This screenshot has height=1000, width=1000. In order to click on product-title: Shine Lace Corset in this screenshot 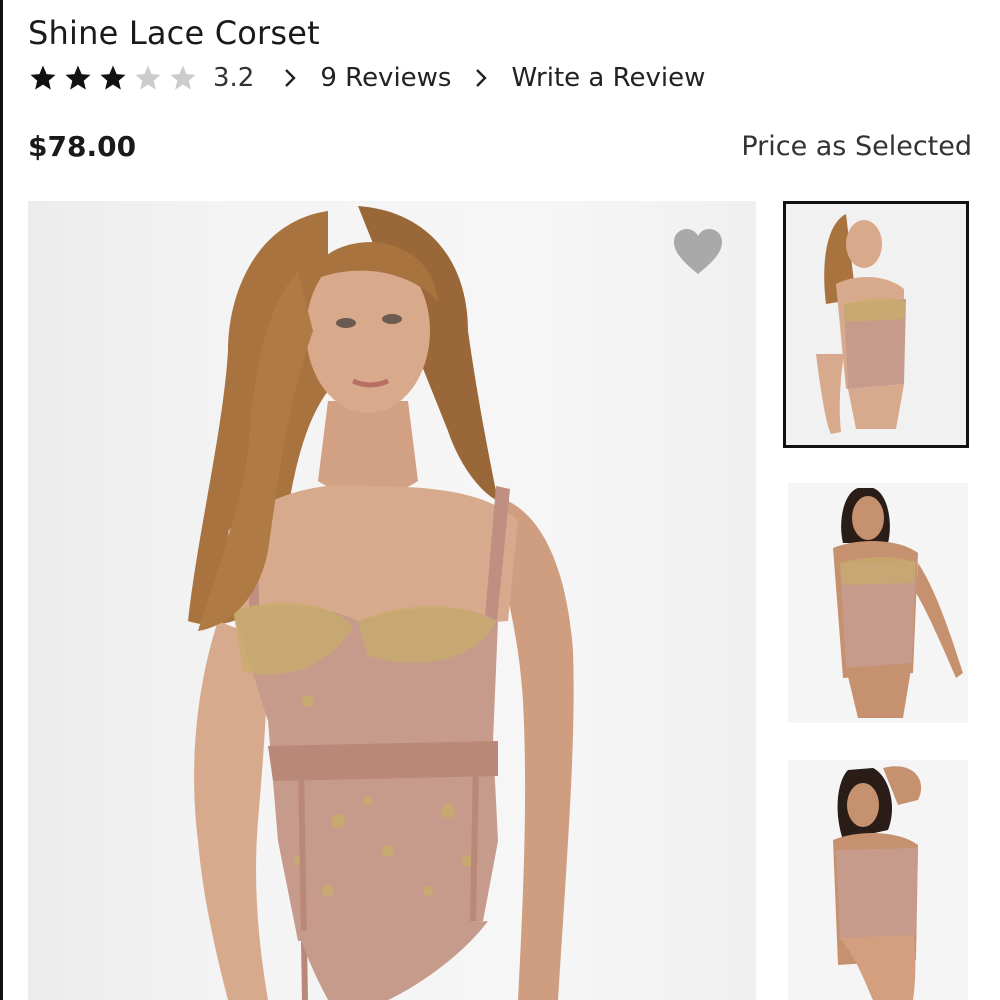, I will do `click(174, 33)`.